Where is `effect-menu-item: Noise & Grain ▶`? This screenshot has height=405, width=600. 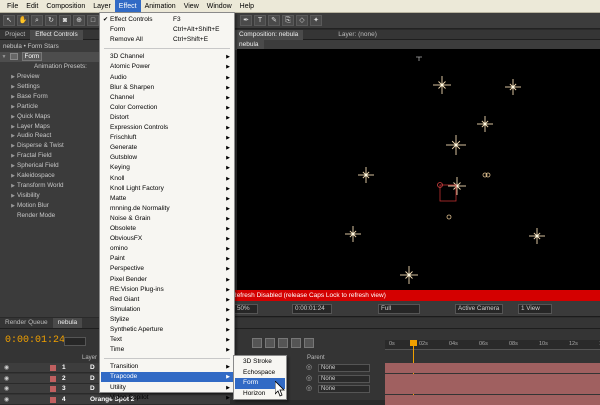
effect-menu-item: Noise & Grain ▶ is located at coordinates (167, 219).